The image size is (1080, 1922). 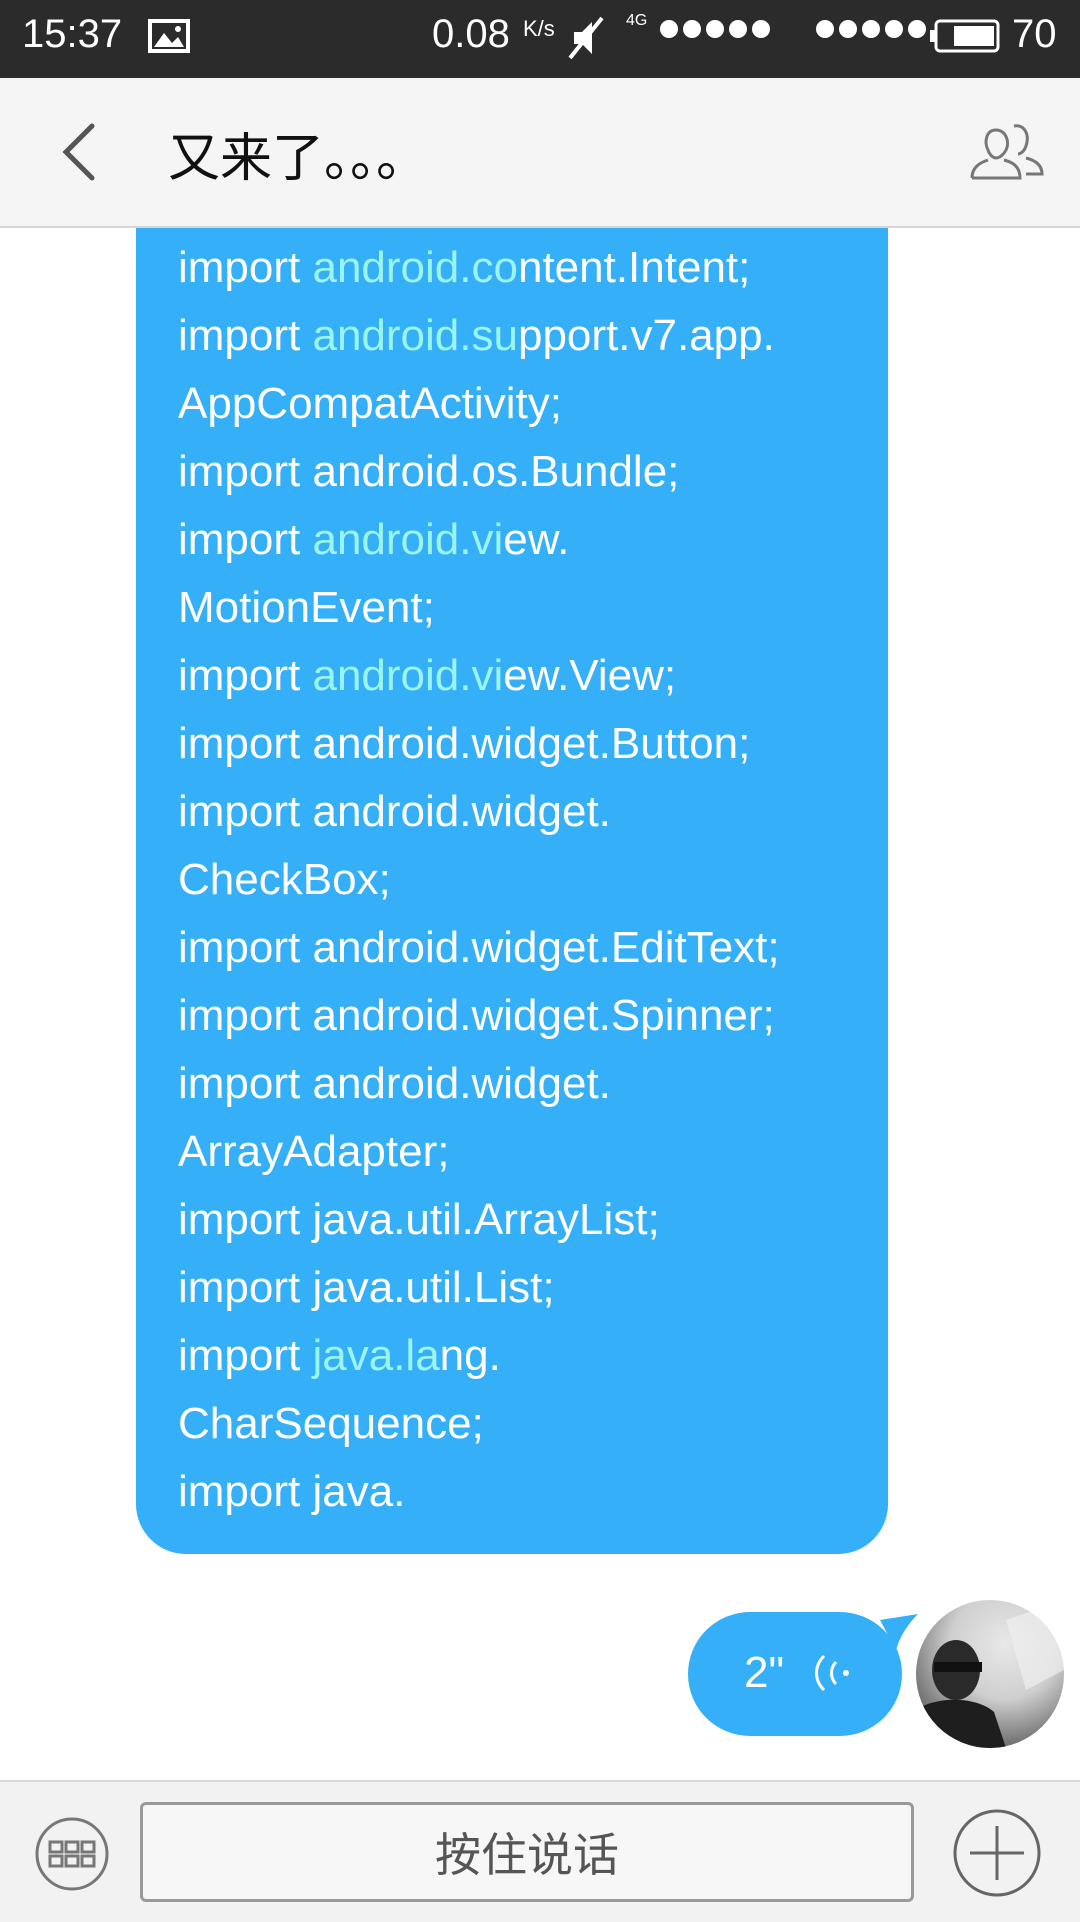 I want to click on network-speed: 0.08, so click(x=471, y=34).